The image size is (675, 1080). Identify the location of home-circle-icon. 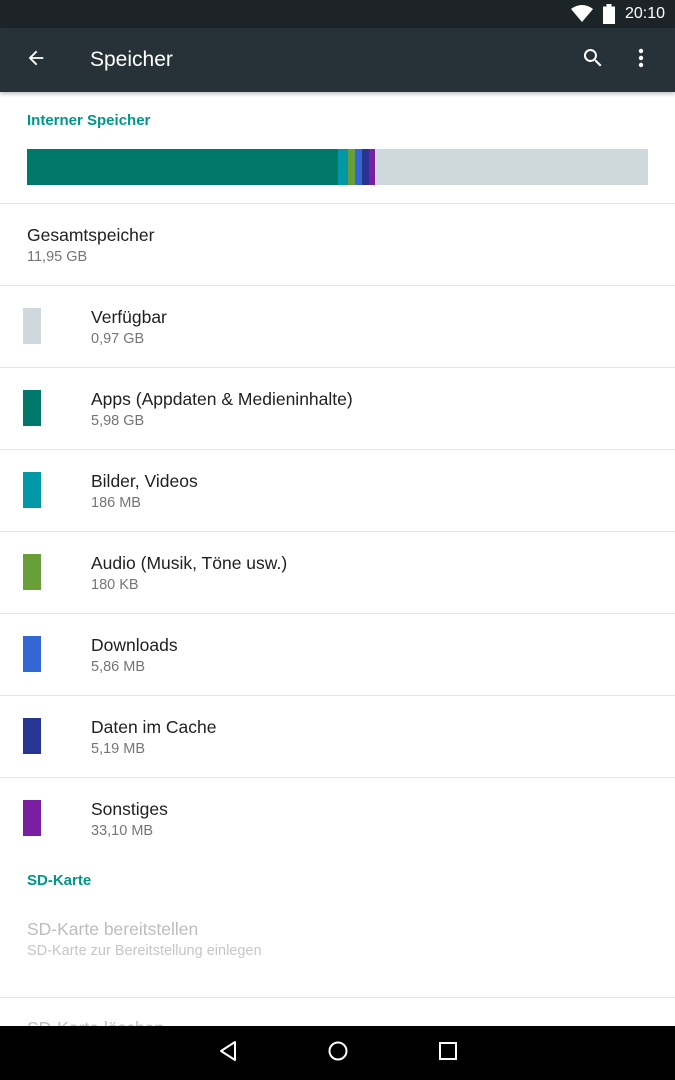
(338, 1053).